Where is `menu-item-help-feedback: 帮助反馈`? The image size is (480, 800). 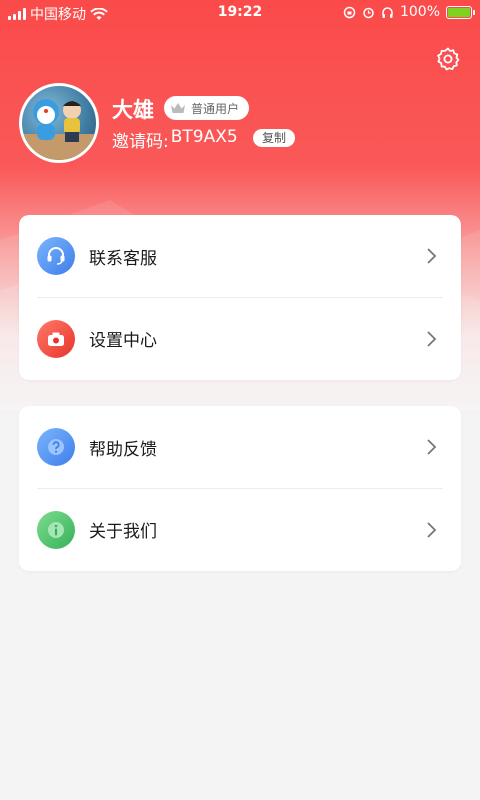
menu-item-help-feedback: 帮助反馈 is located at coordinates (240, 447).